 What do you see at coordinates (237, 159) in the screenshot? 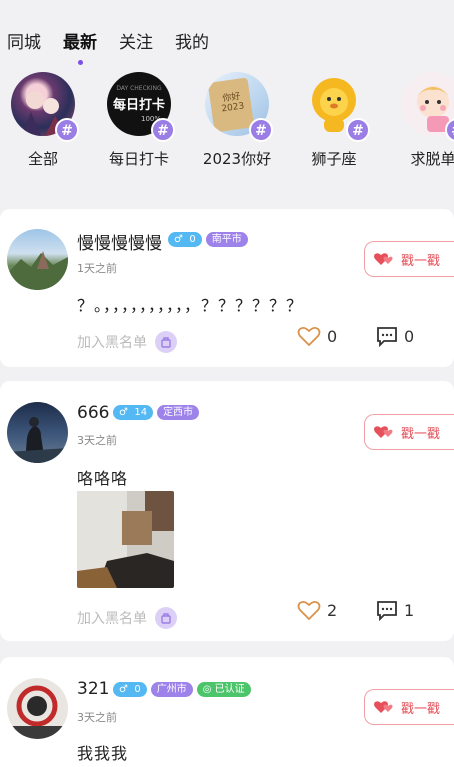
I see `topic-label: 2023你好` at bounding box center [237, 159].